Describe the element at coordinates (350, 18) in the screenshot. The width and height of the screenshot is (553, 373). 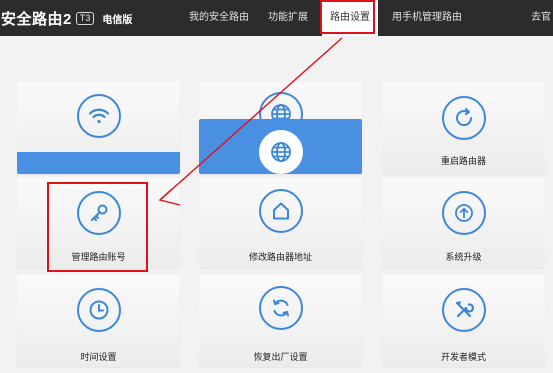
I see `nav-router-settings: 路由设置` at that location.